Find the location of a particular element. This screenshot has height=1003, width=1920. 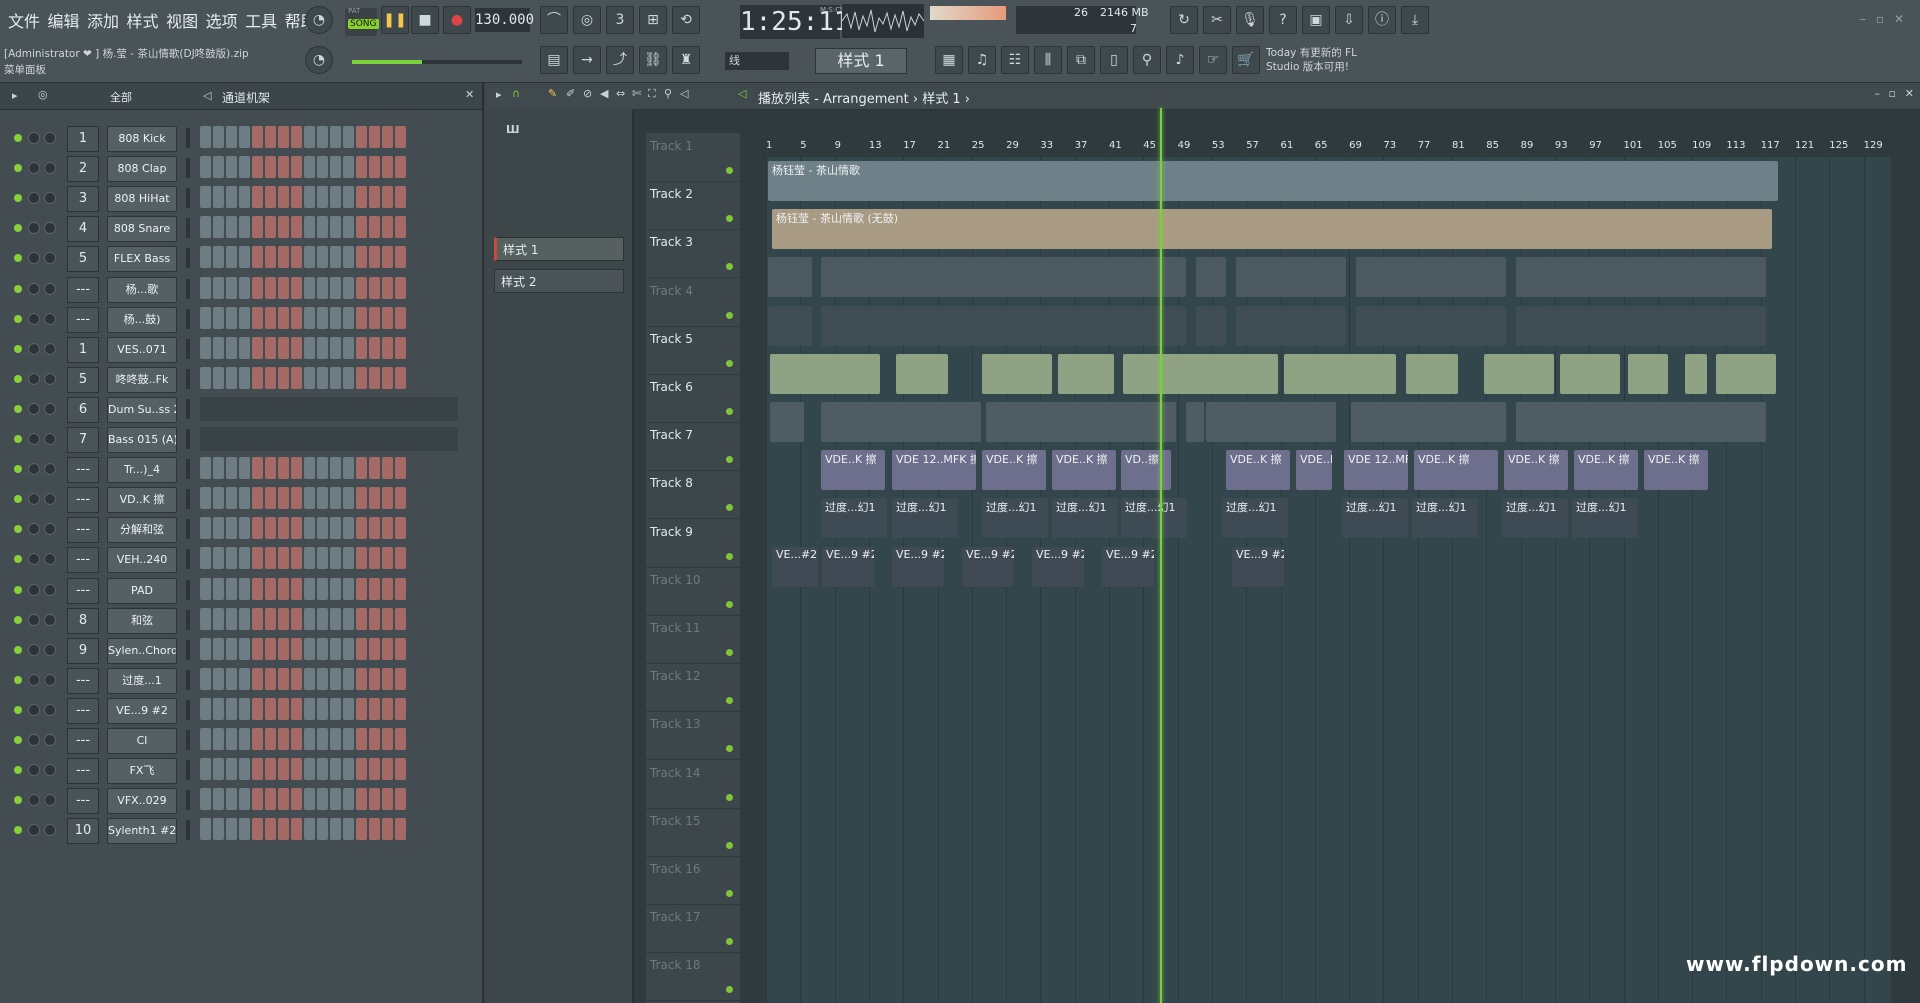

audio-clip: VDE..K 擦 is located at coordinates (1258, 470).